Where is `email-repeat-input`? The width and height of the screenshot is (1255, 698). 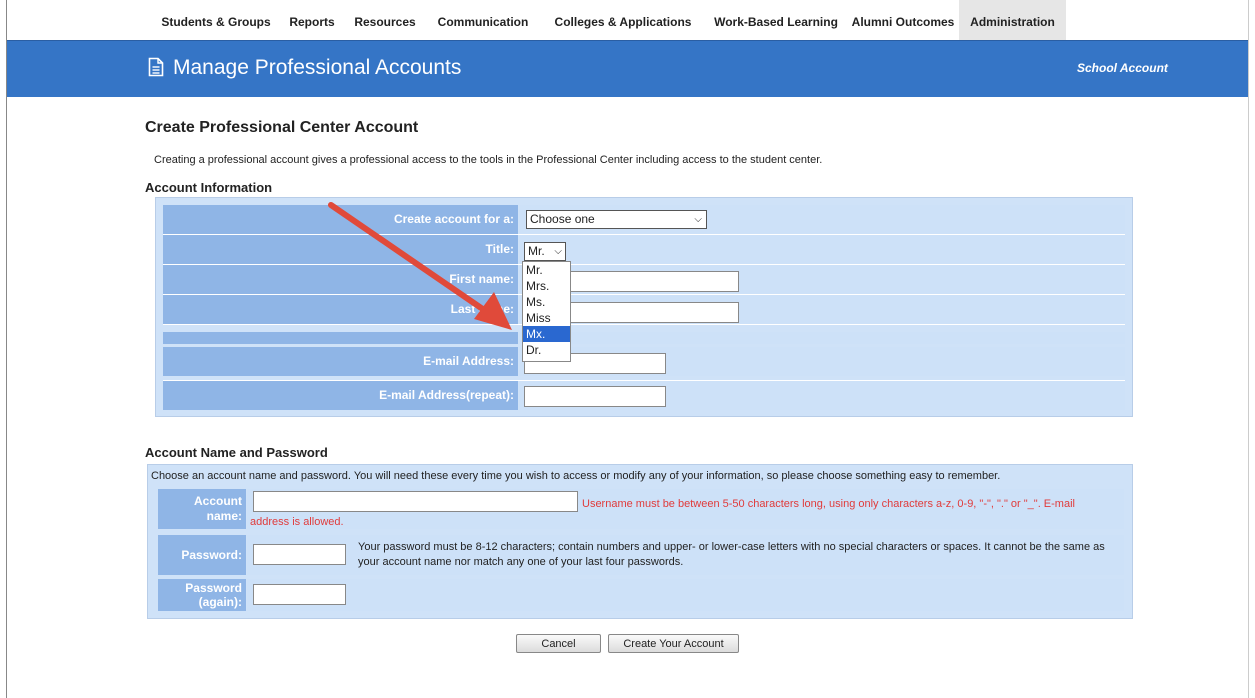
email-repeat-input is located at coordinates (595, 396).